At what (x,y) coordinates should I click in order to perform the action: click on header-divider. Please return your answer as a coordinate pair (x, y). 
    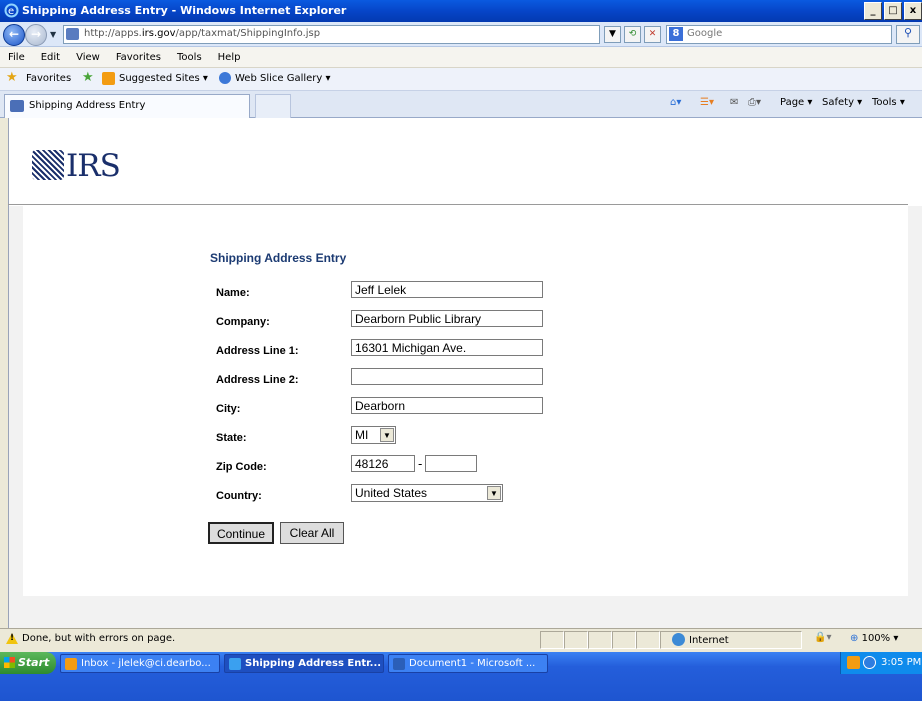
    Looking at the image, I should click on (458, 204).